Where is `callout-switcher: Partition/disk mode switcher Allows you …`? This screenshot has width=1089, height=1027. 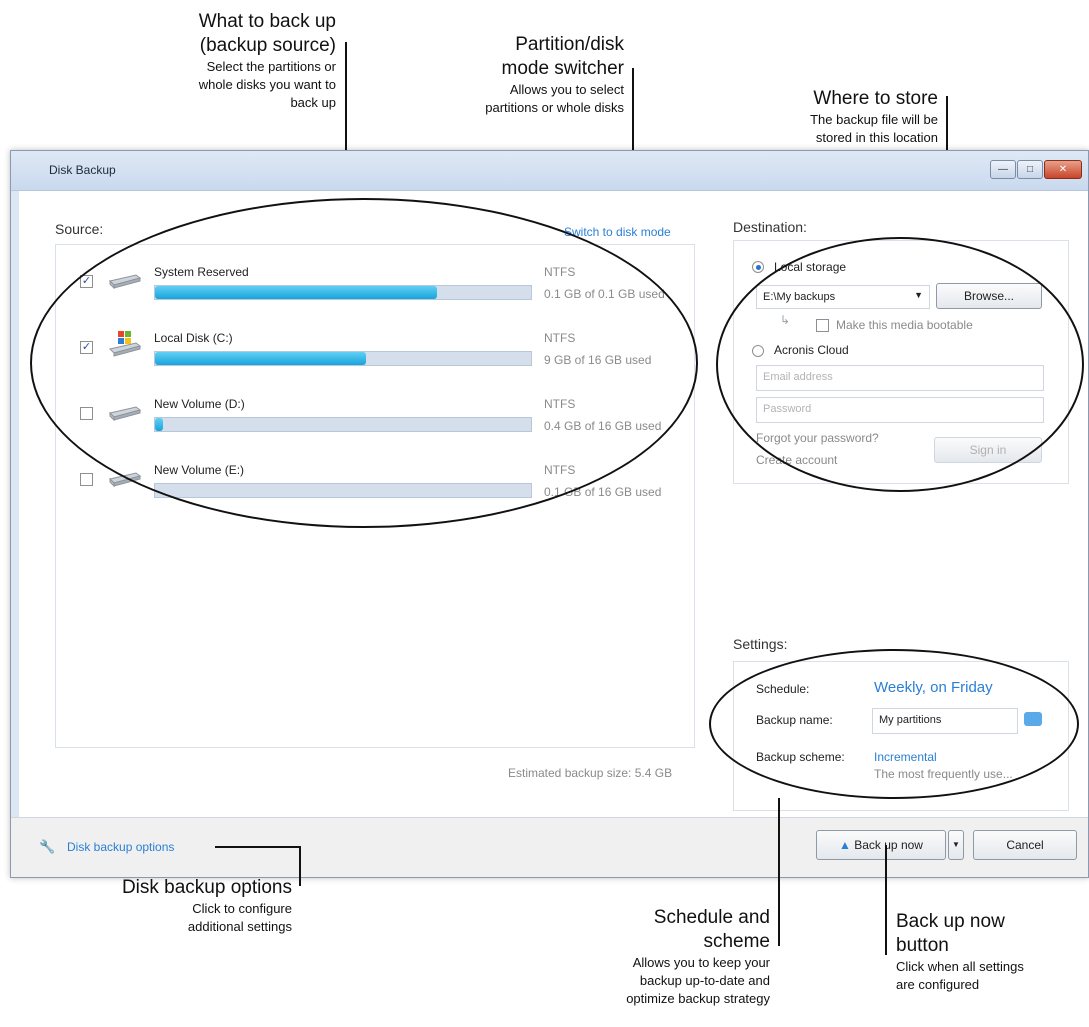 callout-switcher: Partition/disk mode switcher Allows you … is located at coordinates (517, 75).